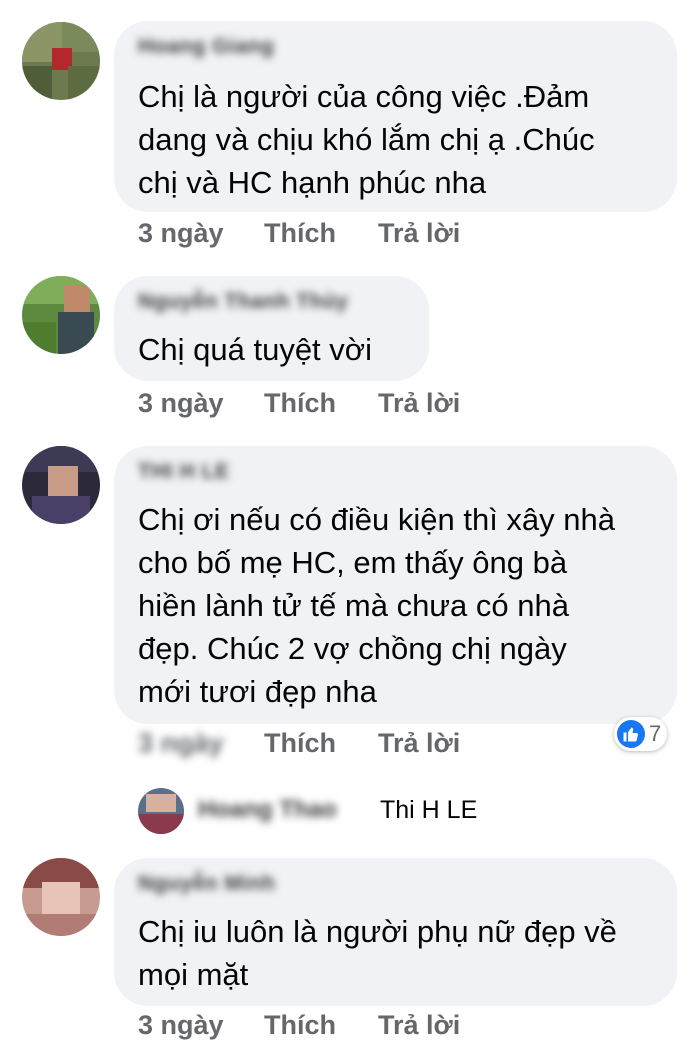  What do you see at coordinates (243, 303) in the screenshot?
I see `comment-author: Nguyễn Thanh Thủy` at bounding box center [243, 303].